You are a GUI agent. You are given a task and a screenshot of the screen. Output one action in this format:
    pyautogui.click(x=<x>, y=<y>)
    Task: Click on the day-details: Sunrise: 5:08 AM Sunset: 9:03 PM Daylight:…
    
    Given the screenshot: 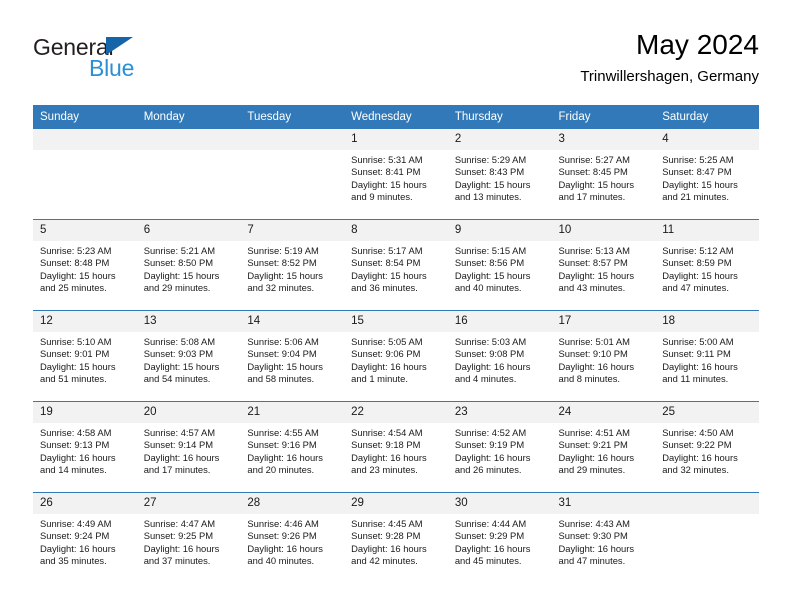 What is the action you would take?
    pyautogui.click(x=189, y=358)
    